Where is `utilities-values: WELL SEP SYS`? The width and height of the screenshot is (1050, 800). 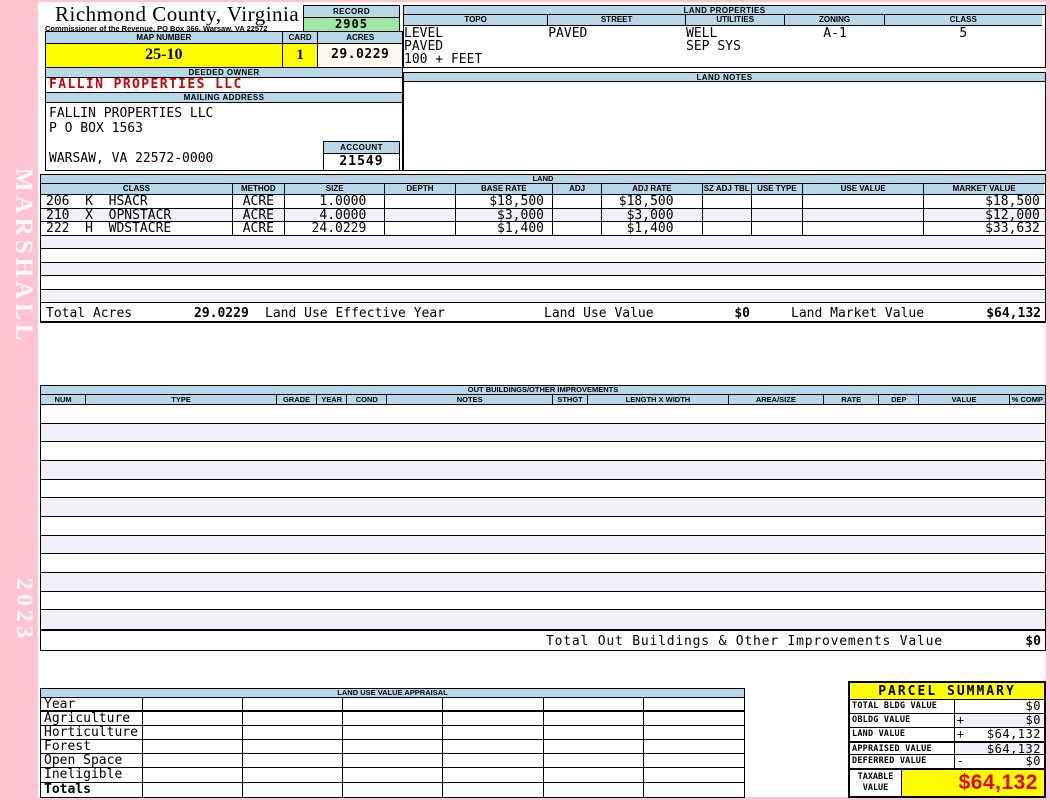 utilities-values: WELL SEP SYS is located at coordinates (735, 46).